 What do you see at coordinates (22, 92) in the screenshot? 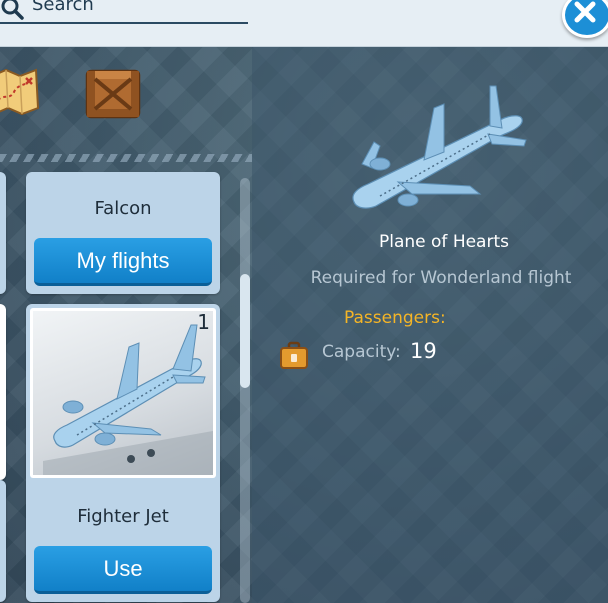
I see `treasure-map-icon` at bounding box center [22, 92].